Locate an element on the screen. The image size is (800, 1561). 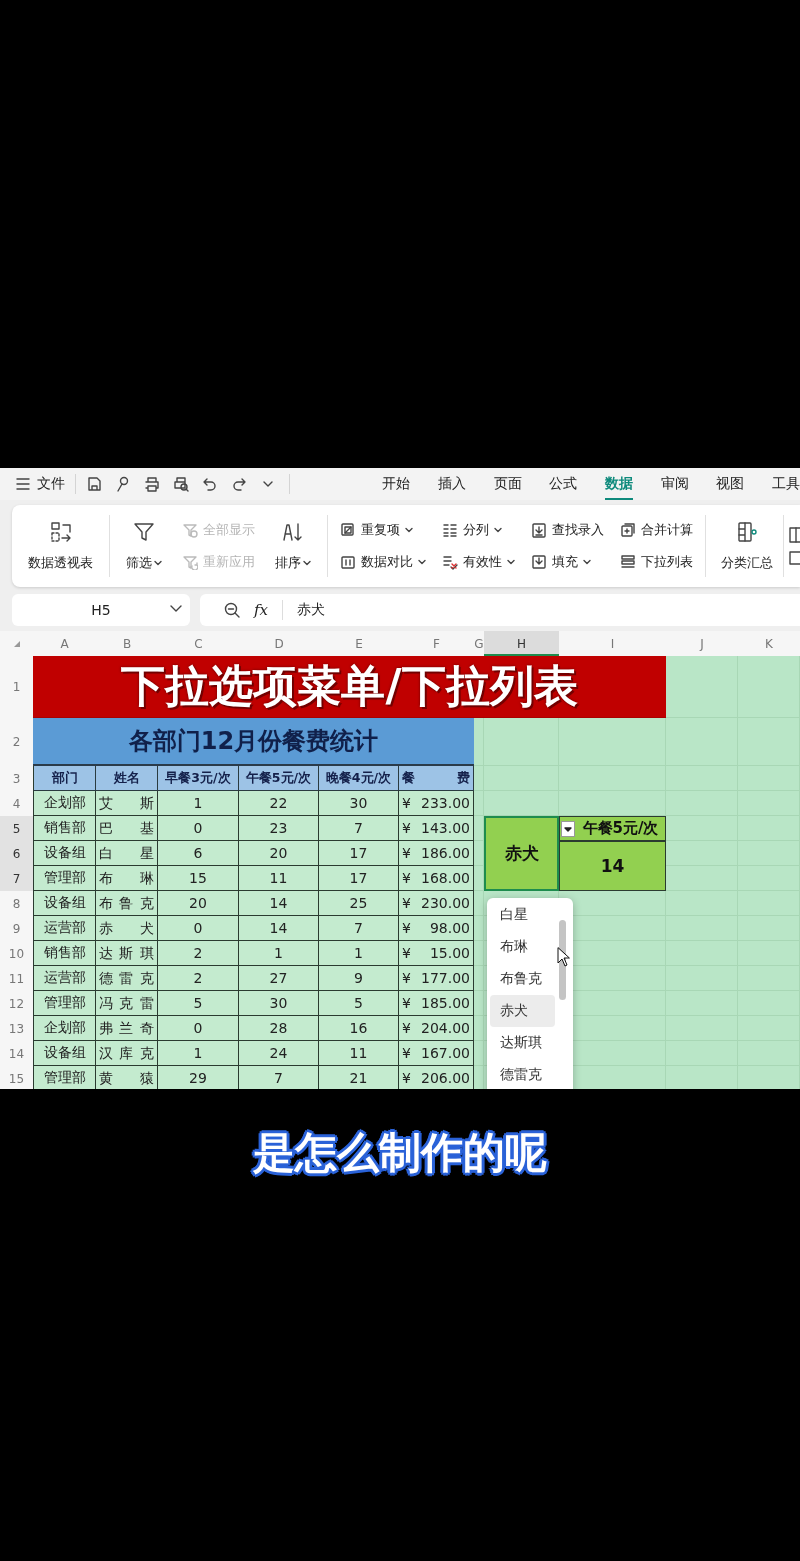
dropdown-option: 布鲁克 is located at coordinates (522, 979).